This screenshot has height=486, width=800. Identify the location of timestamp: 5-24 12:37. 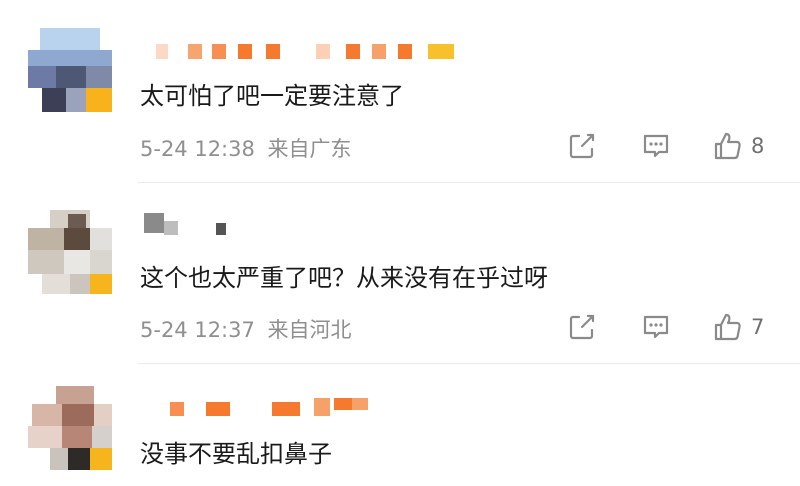
(197, 330).